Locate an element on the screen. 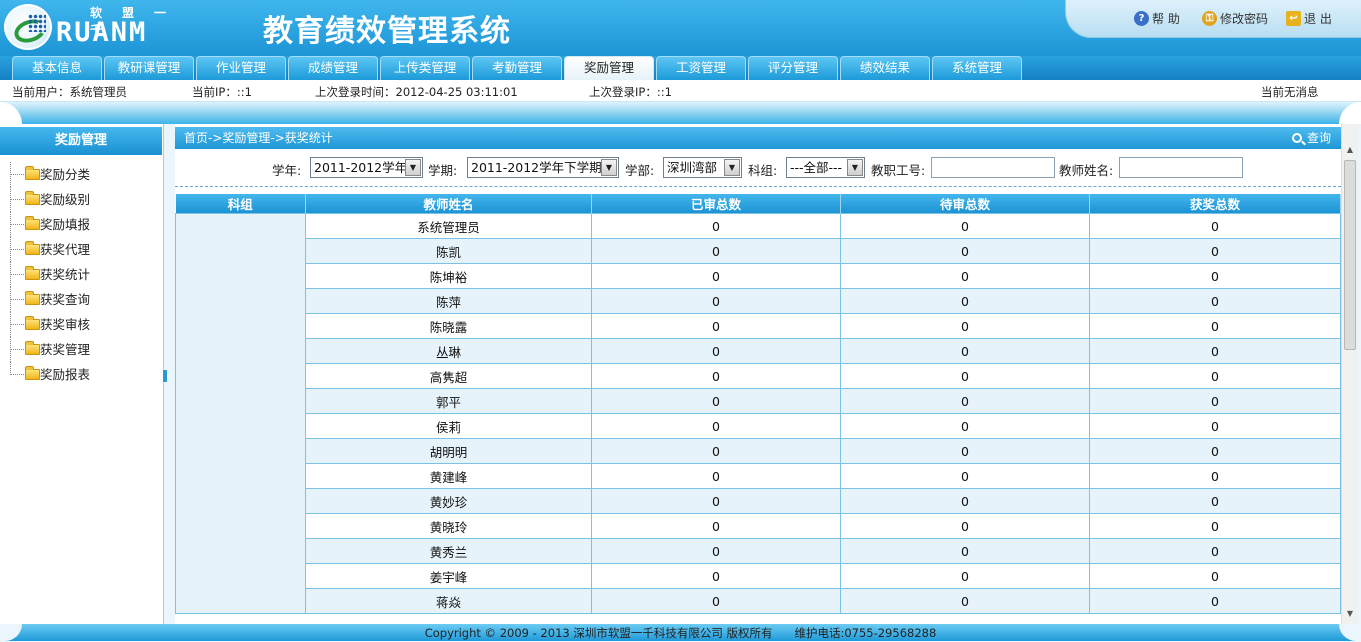  sidebar-item-reward-category: 奖励分类 is located at coordinates (85, 174).